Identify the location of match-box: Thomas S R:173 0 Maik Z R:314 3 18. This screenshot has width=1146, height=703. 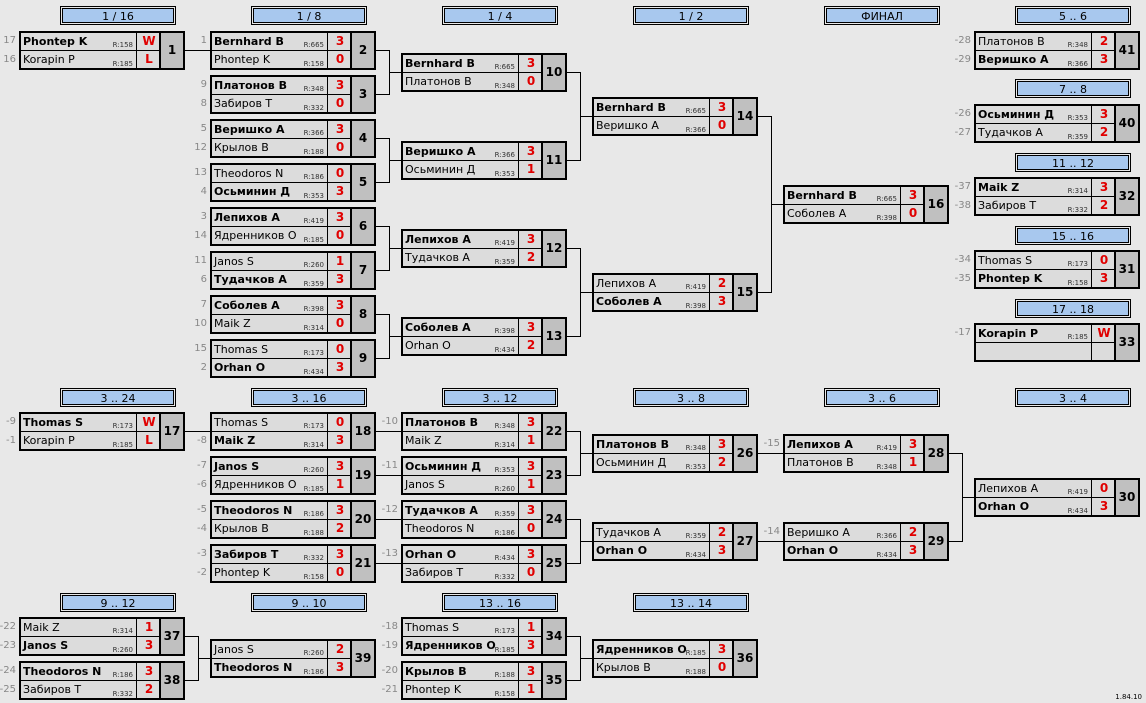
(293, 431).